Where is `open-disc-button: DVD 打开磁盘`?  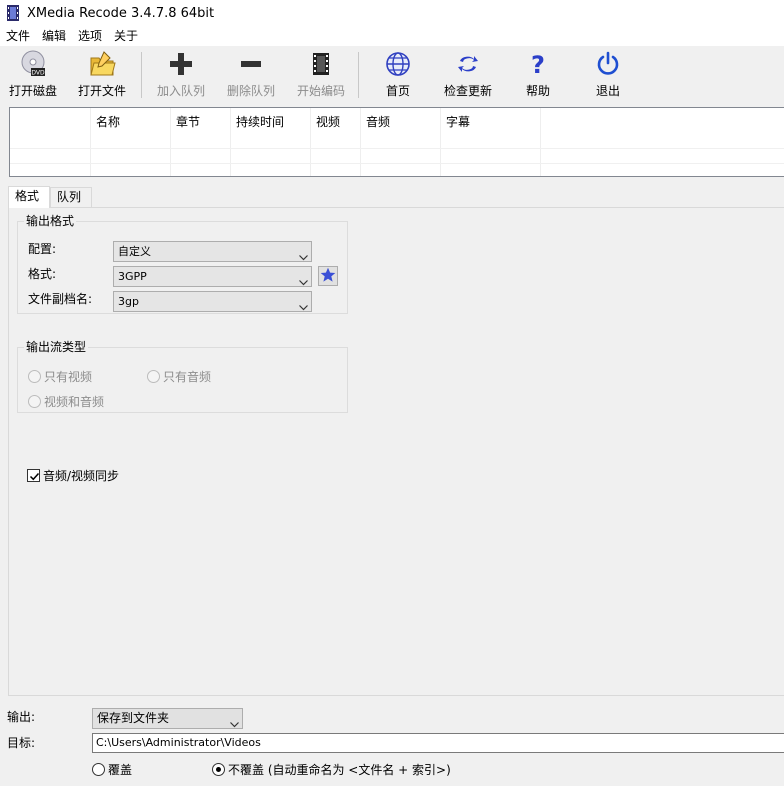 open-disc-button: DVD 打开磁盘 is located at coordinates (33, 75).